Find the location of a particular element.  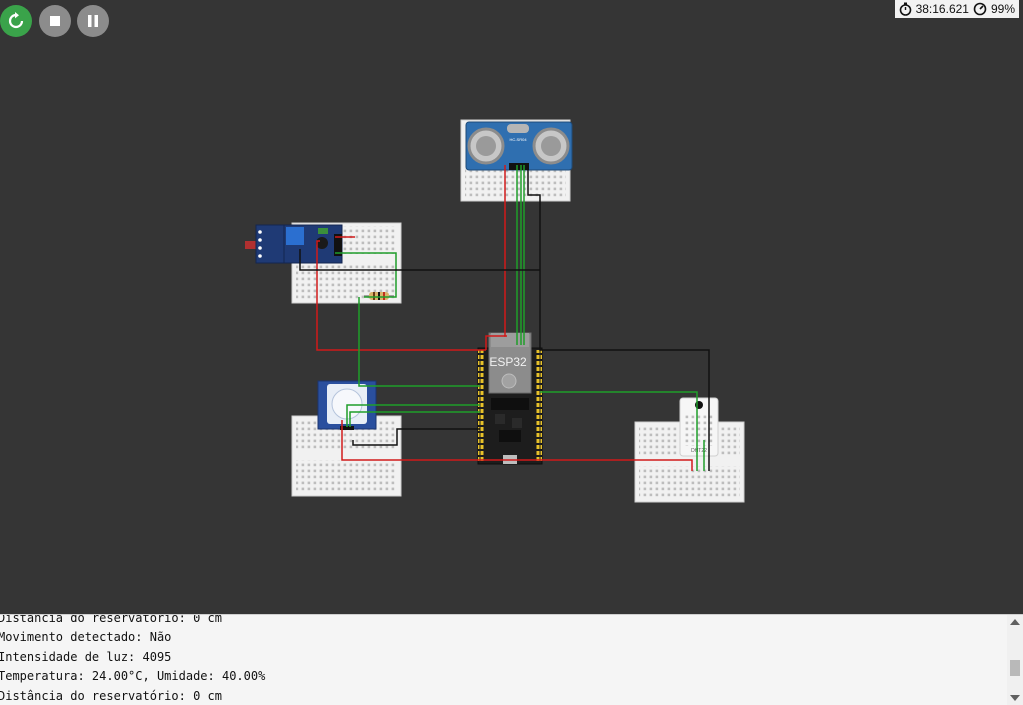

esp32-label: ESP32 is located at coordinates (508, 362).